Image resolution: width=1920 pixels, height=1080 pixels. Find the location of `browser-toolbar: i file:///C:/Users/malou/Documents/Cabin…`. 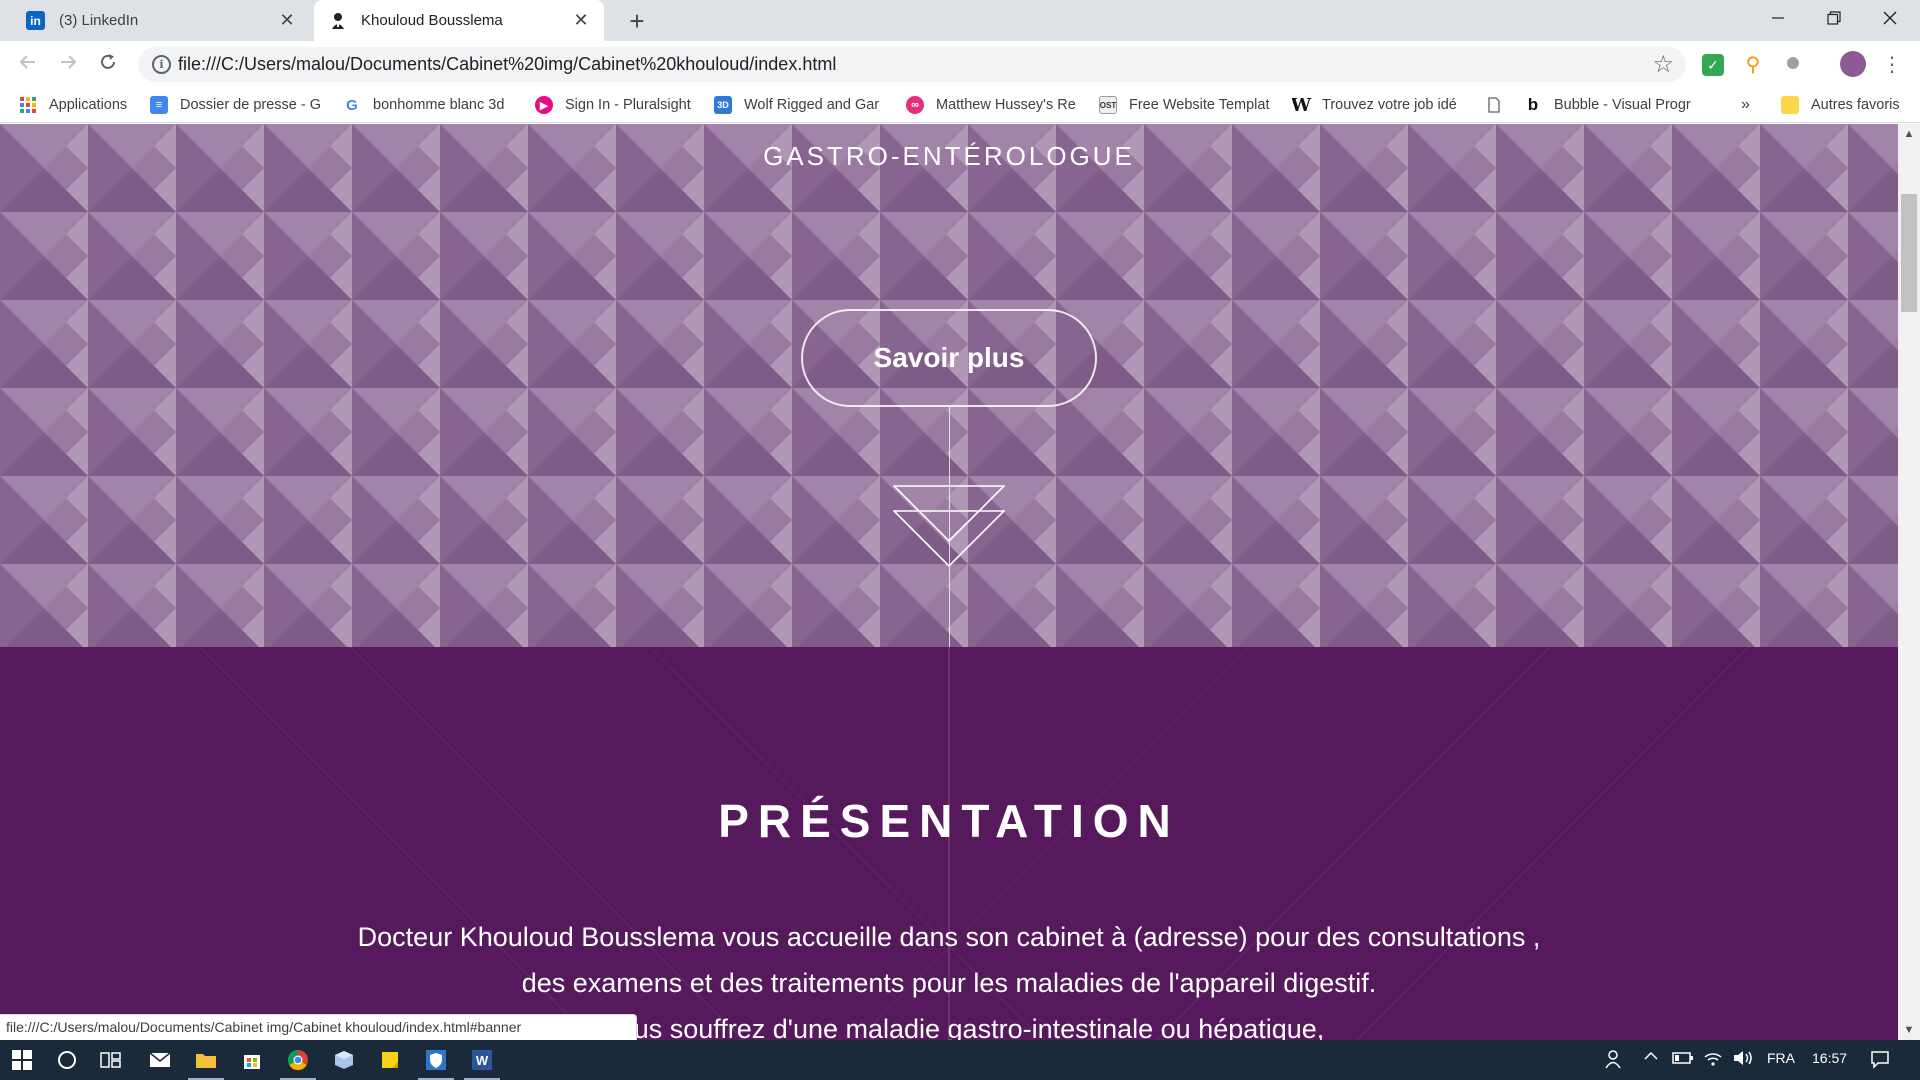

browser-toolbar: i file:///C:/Users/malou/Documents/Cabin… is located at coordinates (960, 64).